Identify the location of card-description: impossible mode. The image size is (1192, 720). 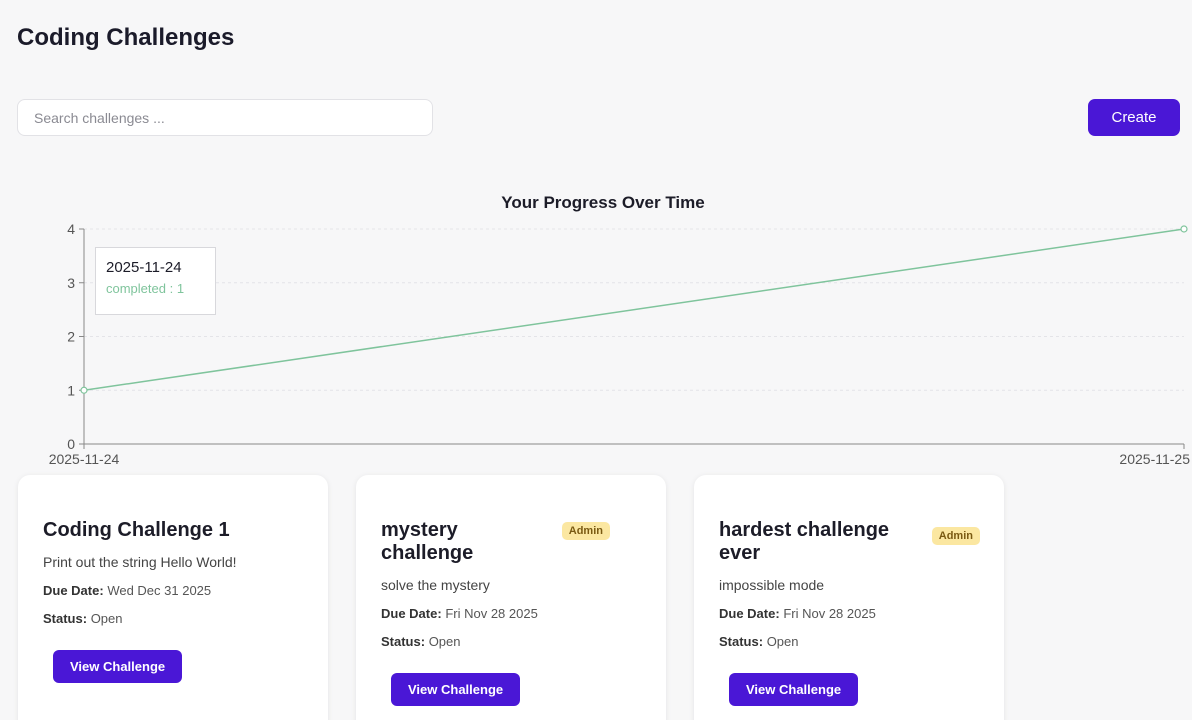
(772, 585).